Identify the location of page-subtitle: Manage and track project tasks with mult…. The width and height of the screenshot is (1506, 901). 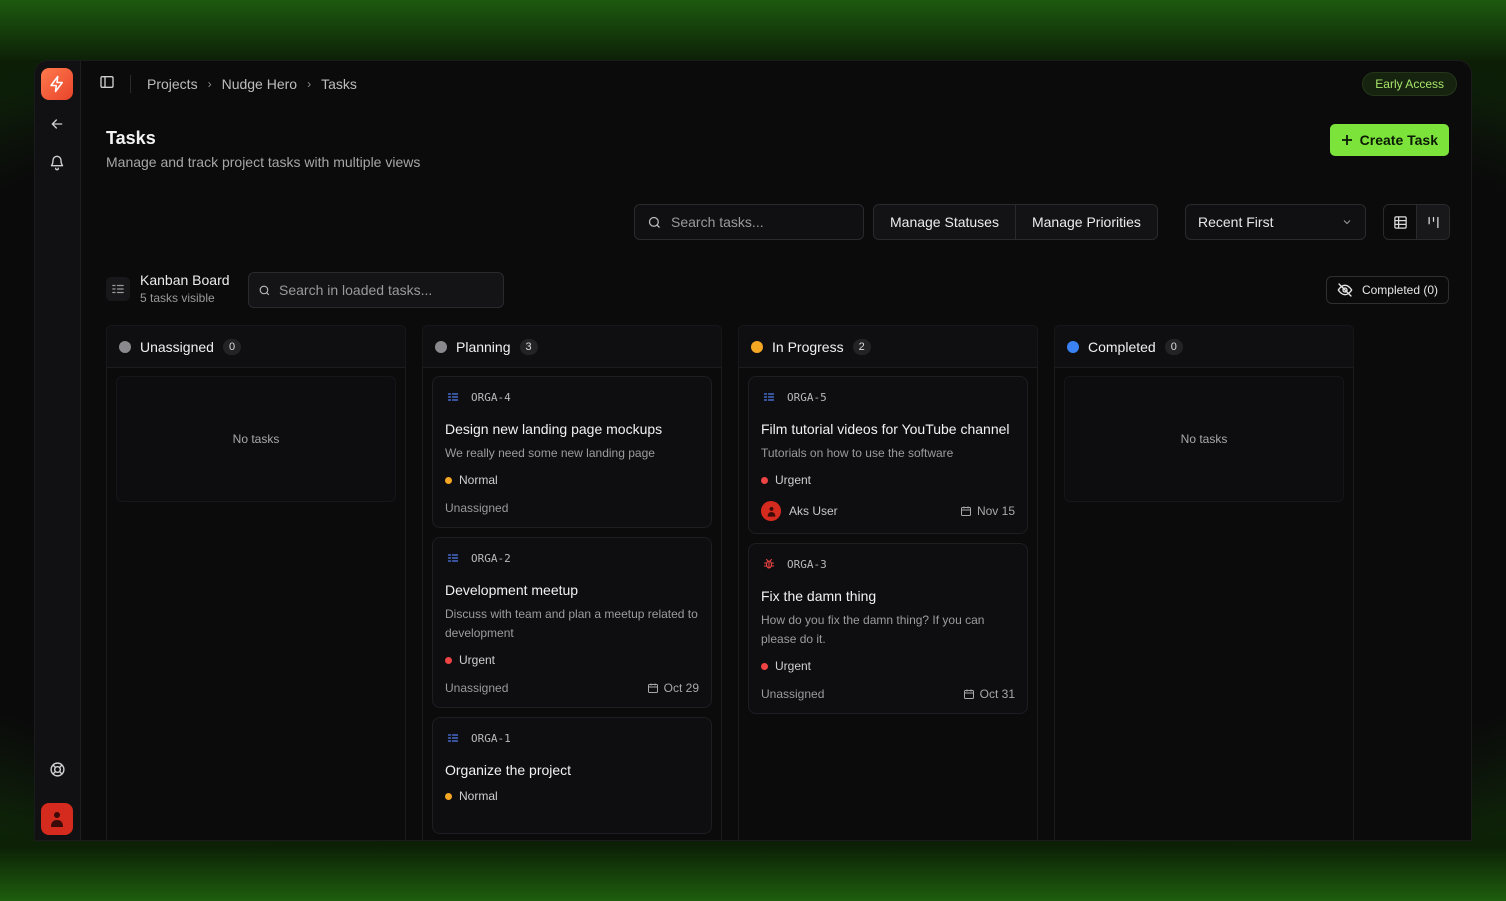
(263, 162).